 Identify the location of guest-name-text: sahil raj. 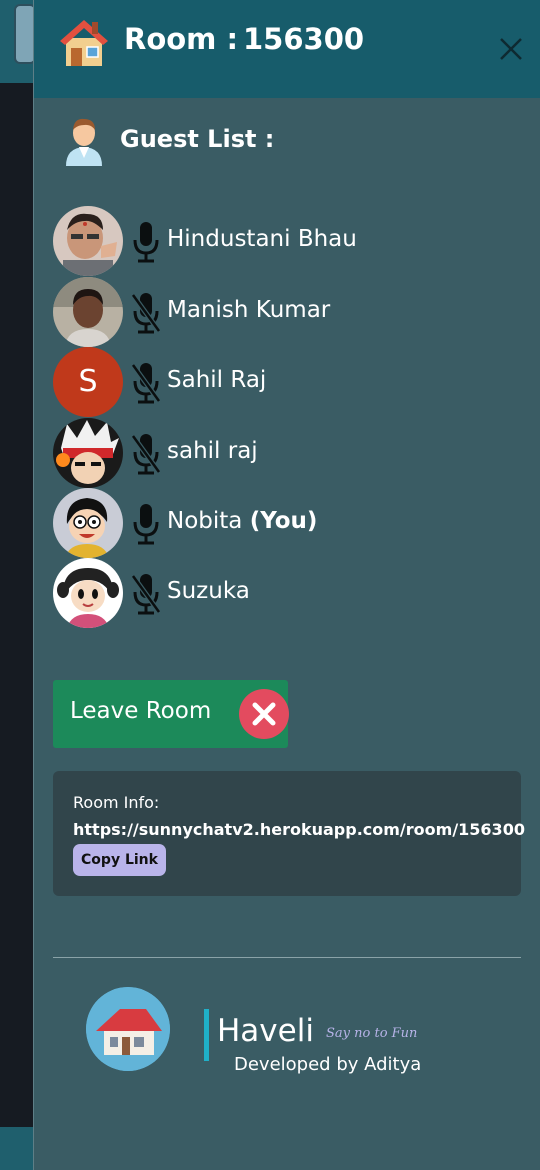
(212, 451).